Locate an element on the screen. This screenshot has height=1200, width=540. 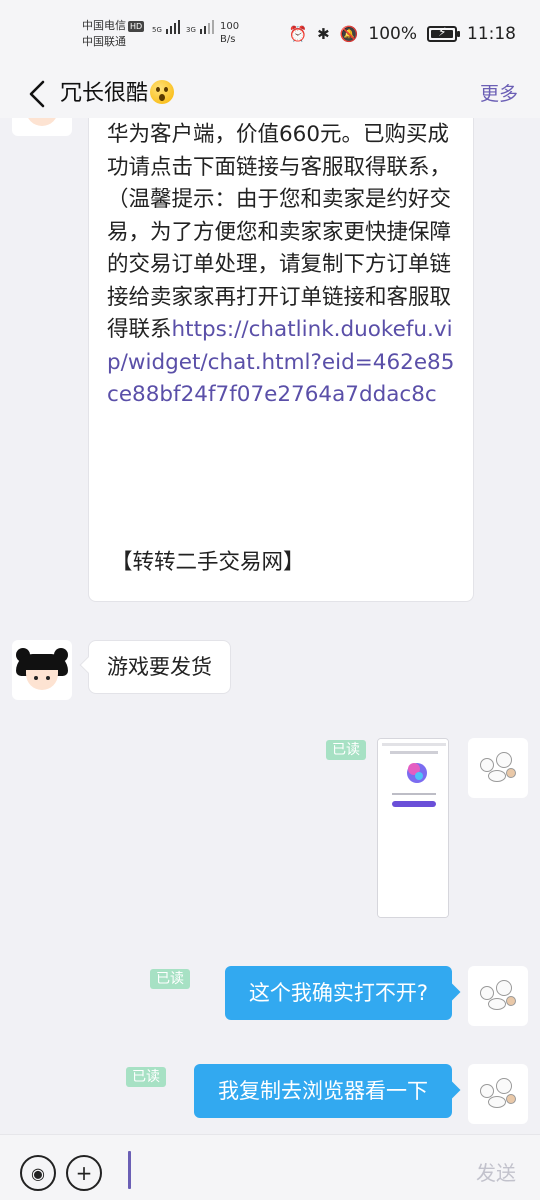
voice-icon: ◉ is located at coordinates (38, 1173).